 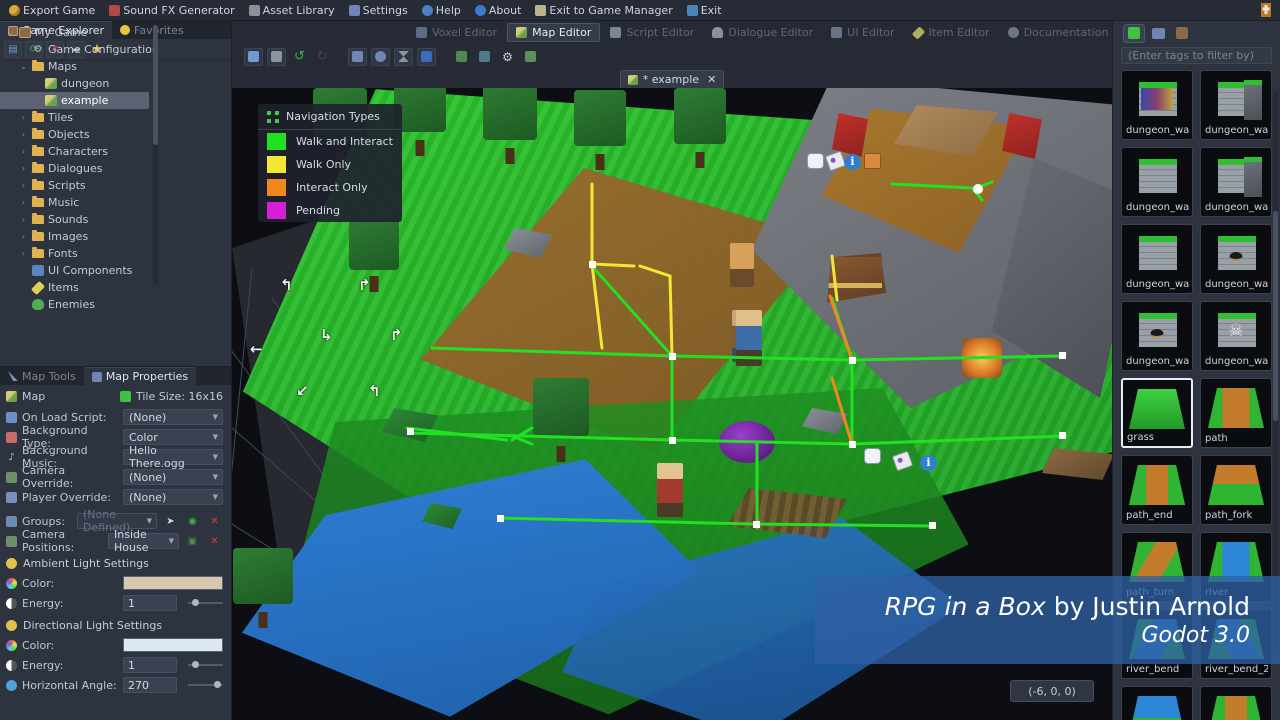 I want to click on camera-position-delete-button: ✕, so click(x=214, y=541).